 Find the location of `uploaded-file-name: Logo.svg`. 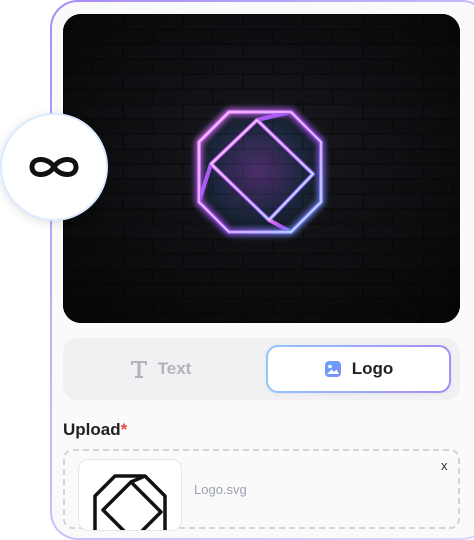

uploaded-file-name: Logo.svg is located at coordinates (220, 489).